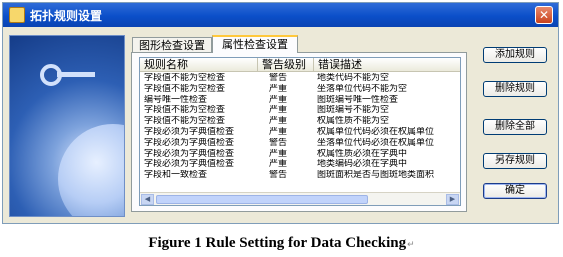 This screenshot has height=257, width=563. I want to click on horizontal-scrollbar: ◀ ▶, so click(300, 198).